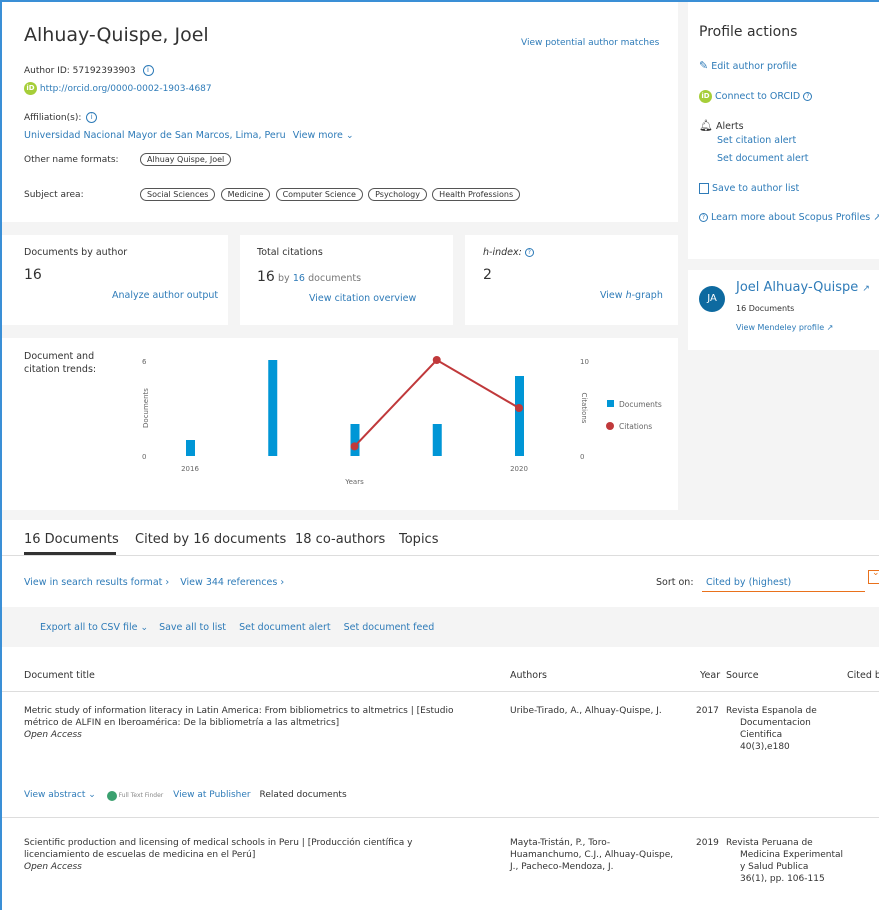 This screenshot has width=879, height=910. I want to click on open-access-label: Open Access, so click(53, 867).